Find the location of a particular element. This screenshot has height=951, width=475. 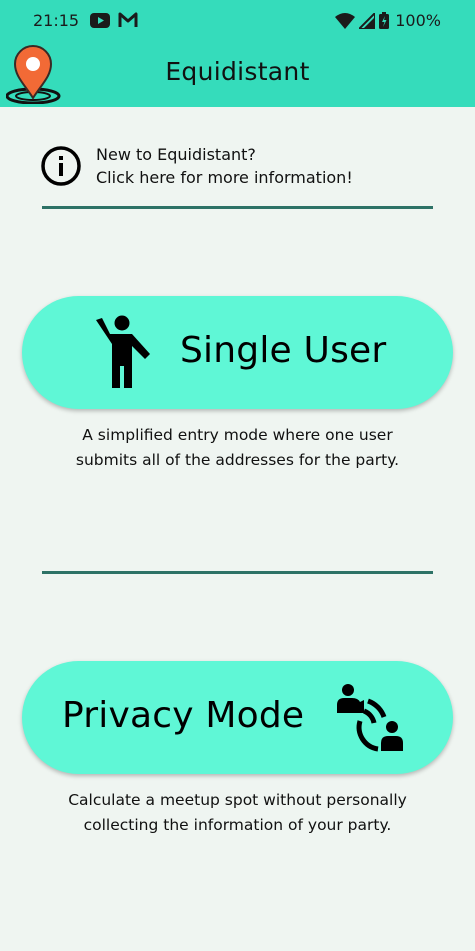

status-right-icons: 100% is located at coordinates (388, 20).